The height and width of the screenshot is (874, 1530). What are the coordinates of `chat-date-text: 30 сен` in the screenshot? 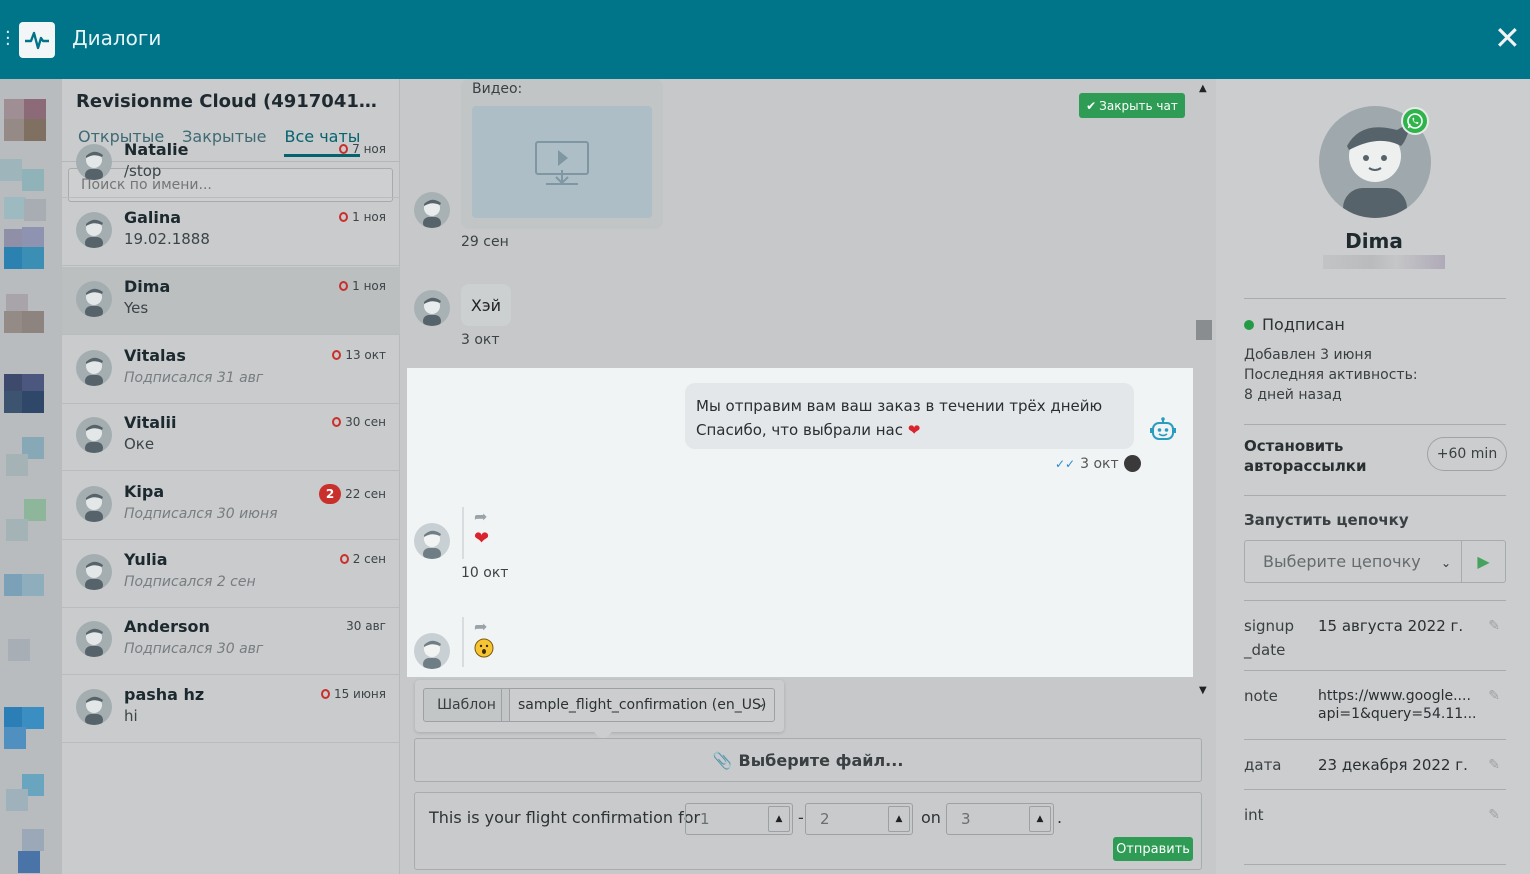 It's located at (365, 422).